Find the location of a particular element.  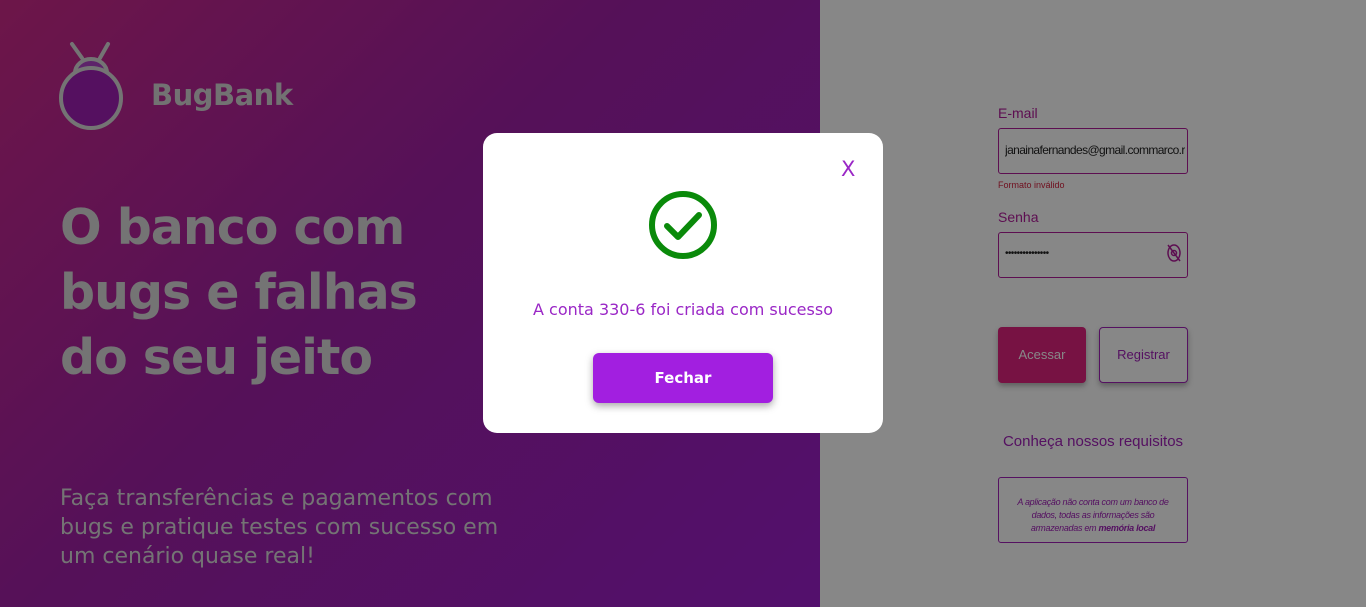

fechar-button: Fechar is located at coordinates (683, 378).